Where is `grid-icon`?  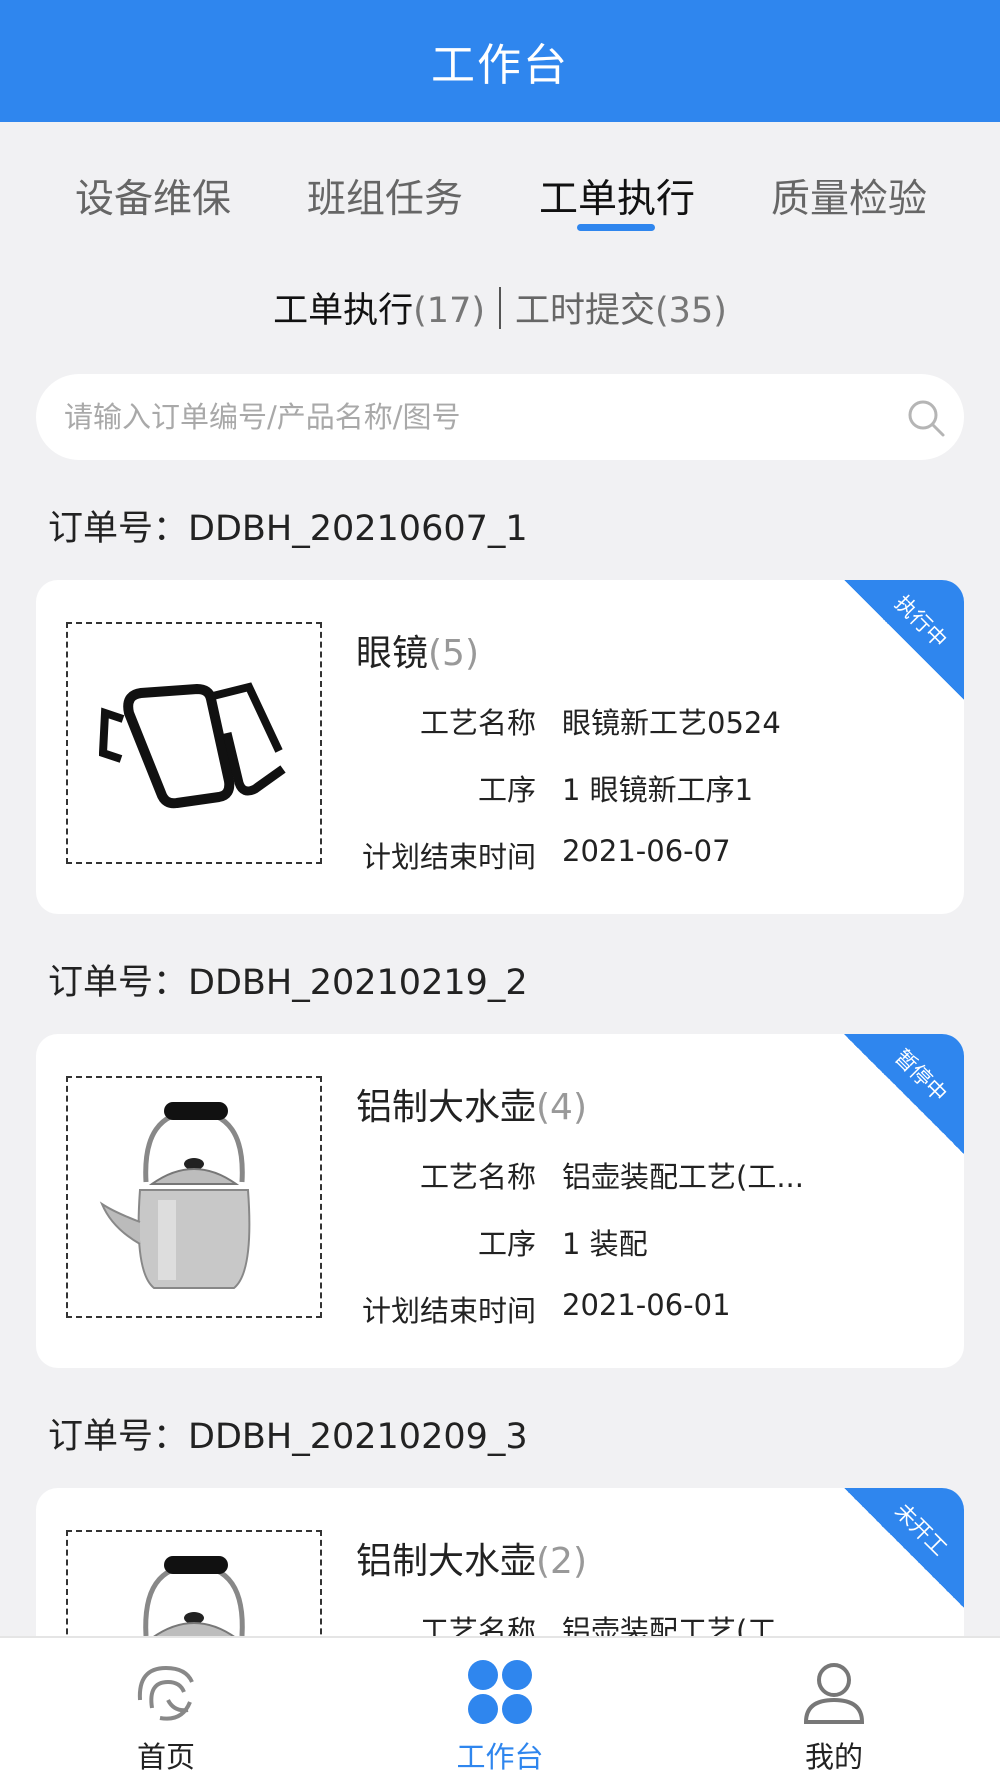 grid-icon is located at coordinates (500, 1692).